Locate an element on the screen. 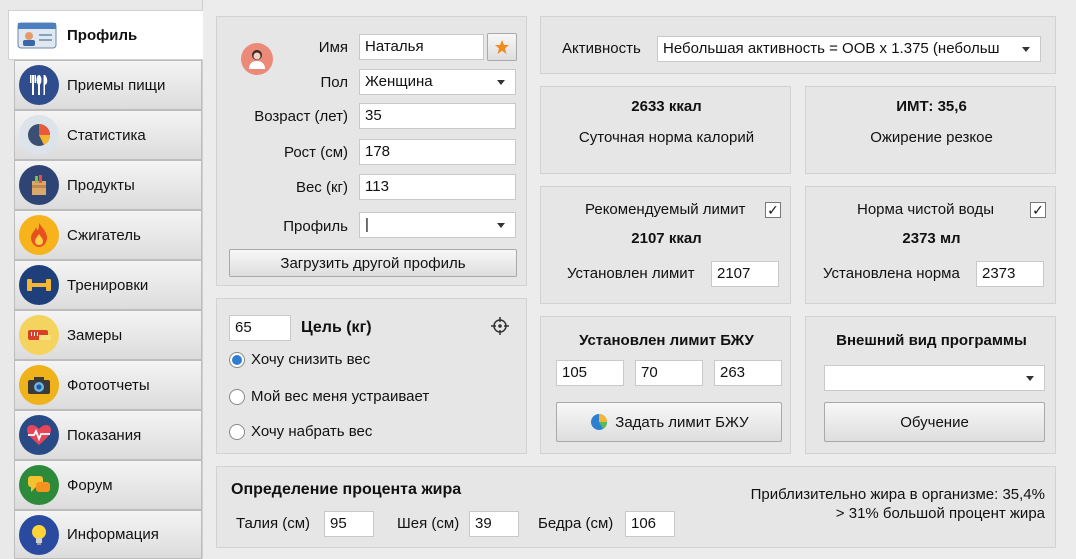  water-value: 2373 мл is located at coordinates (931, 238).